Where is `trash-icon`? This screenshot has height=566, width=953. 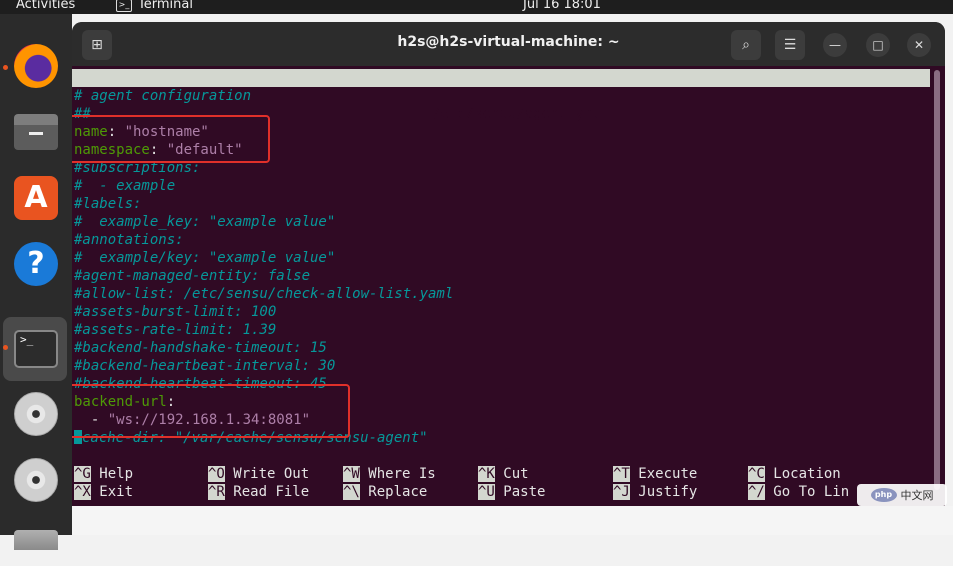
trash-icon is located at coordinates (36, 540).